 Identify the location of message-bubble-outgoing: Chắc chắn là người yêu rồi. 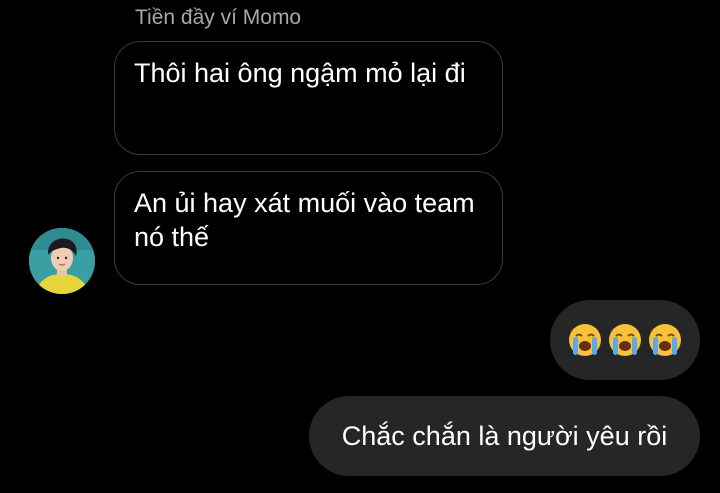
(504, 436).